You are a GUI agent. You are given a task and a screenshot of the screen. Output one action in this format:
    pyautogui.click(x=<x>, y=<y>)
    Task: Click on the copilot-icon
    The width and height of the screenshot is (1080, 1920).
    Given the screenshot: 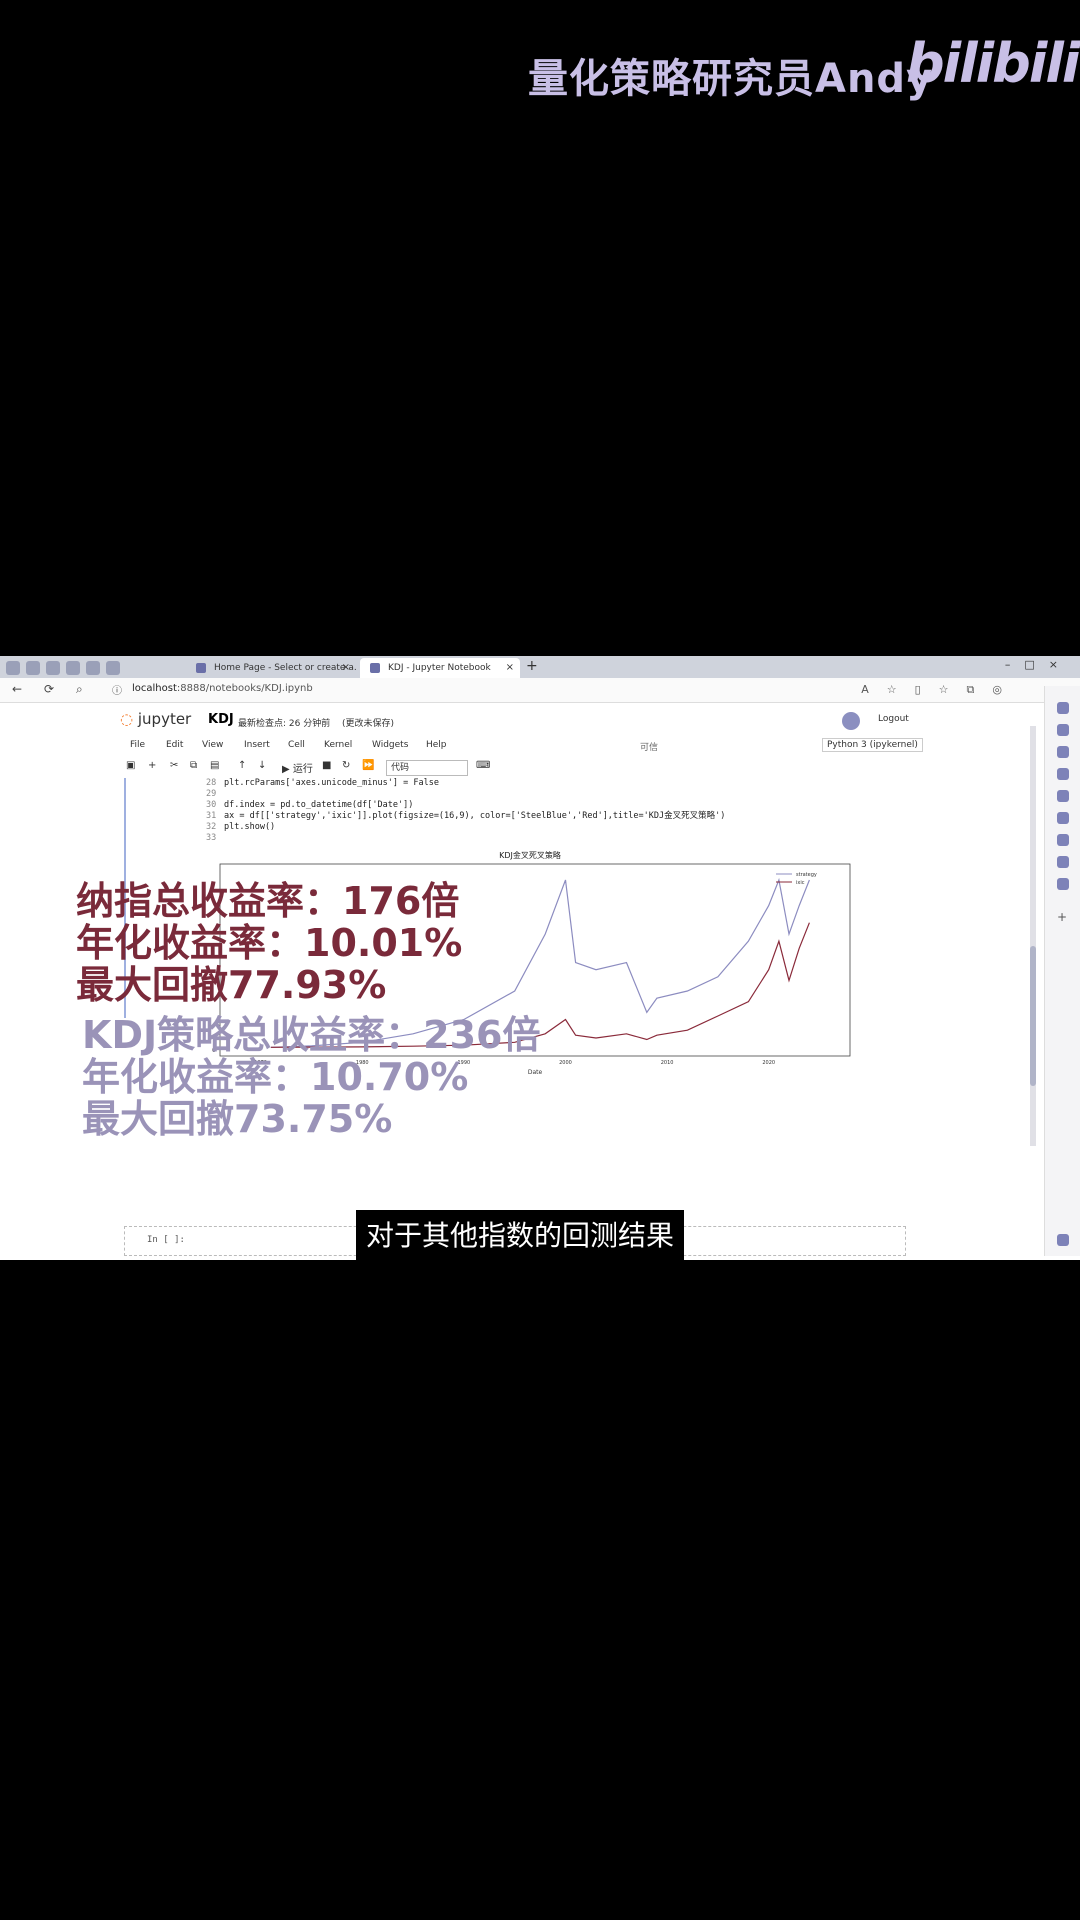 What is the action you would take?
    pyautogui.click(x=1063, y=796)
    